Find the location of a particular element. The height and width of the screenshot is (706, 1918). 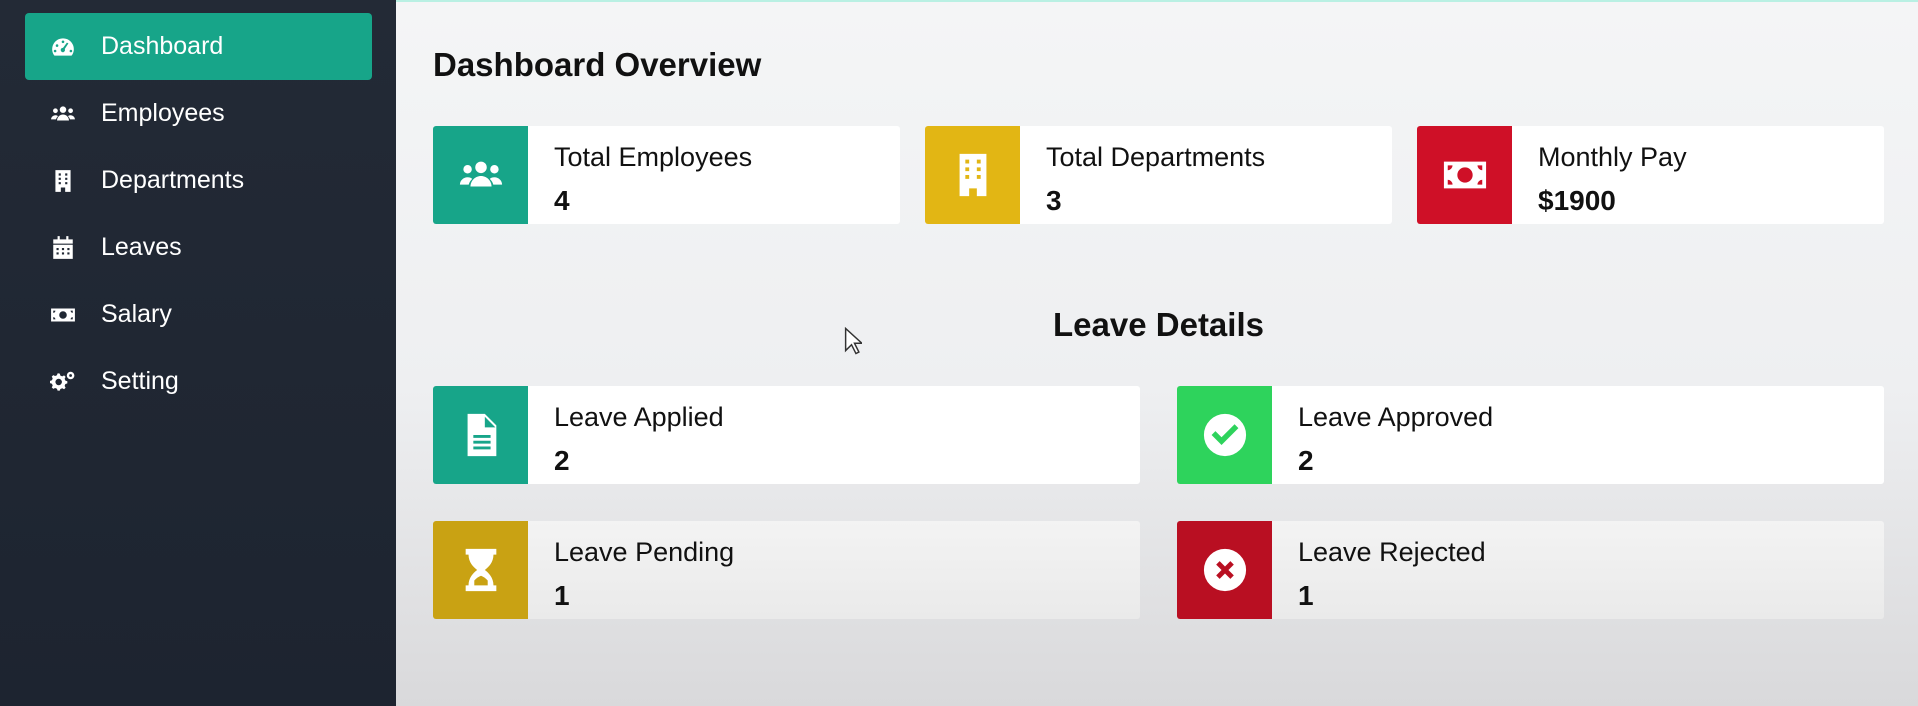

file-icon is located at coordinates (480, 435).